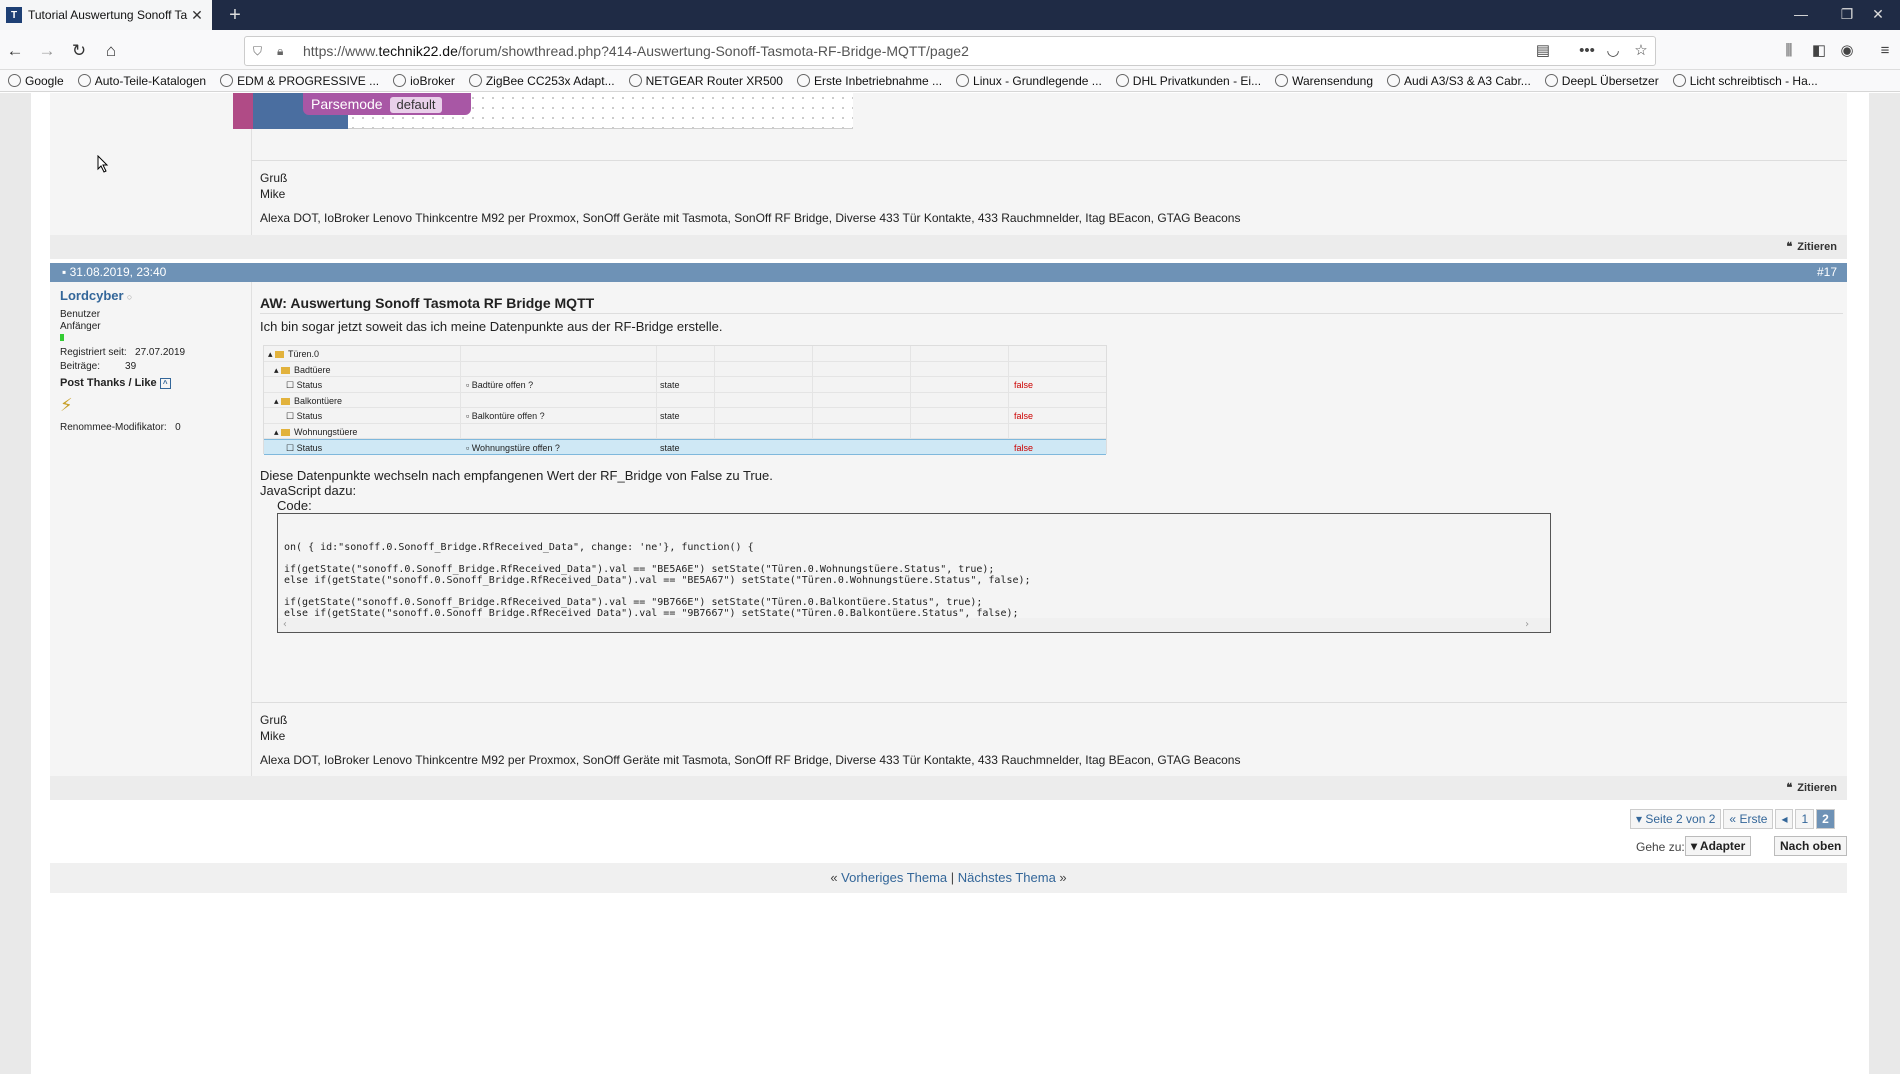 The height and width of the screenshot is (1074, 1900). Describe the element at coordinates (1613, 51) in the screenshot. I see `pocket-icon: ◡` at that location.